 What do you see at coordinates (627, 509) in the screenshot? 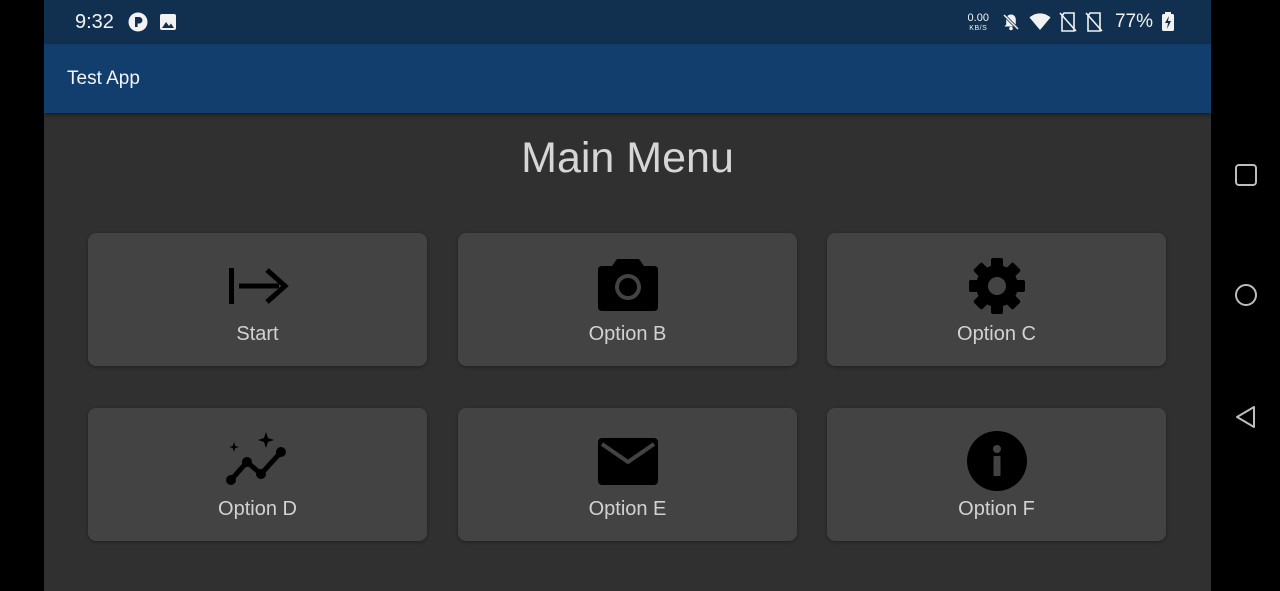
I see `option-e-label: Option E` at bounding box center [627, 509].